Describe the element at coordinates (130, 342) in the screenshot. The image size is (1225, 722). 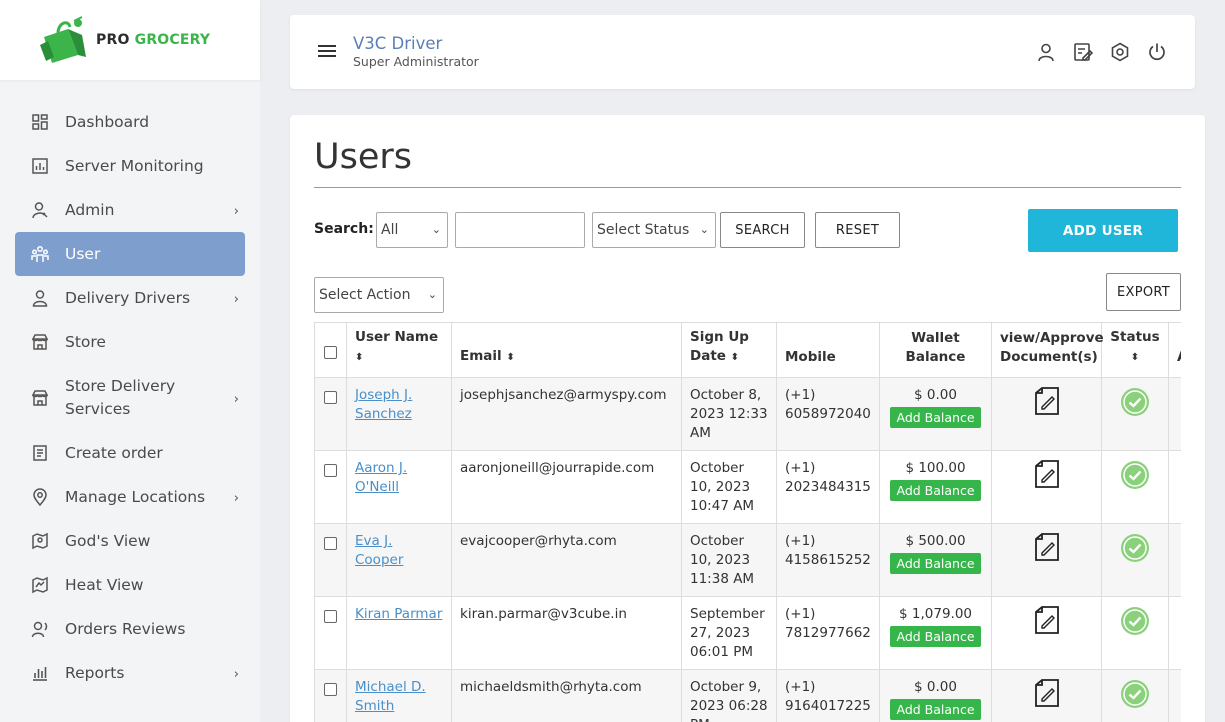
I see `sidebar-item-store: Store` at that location.